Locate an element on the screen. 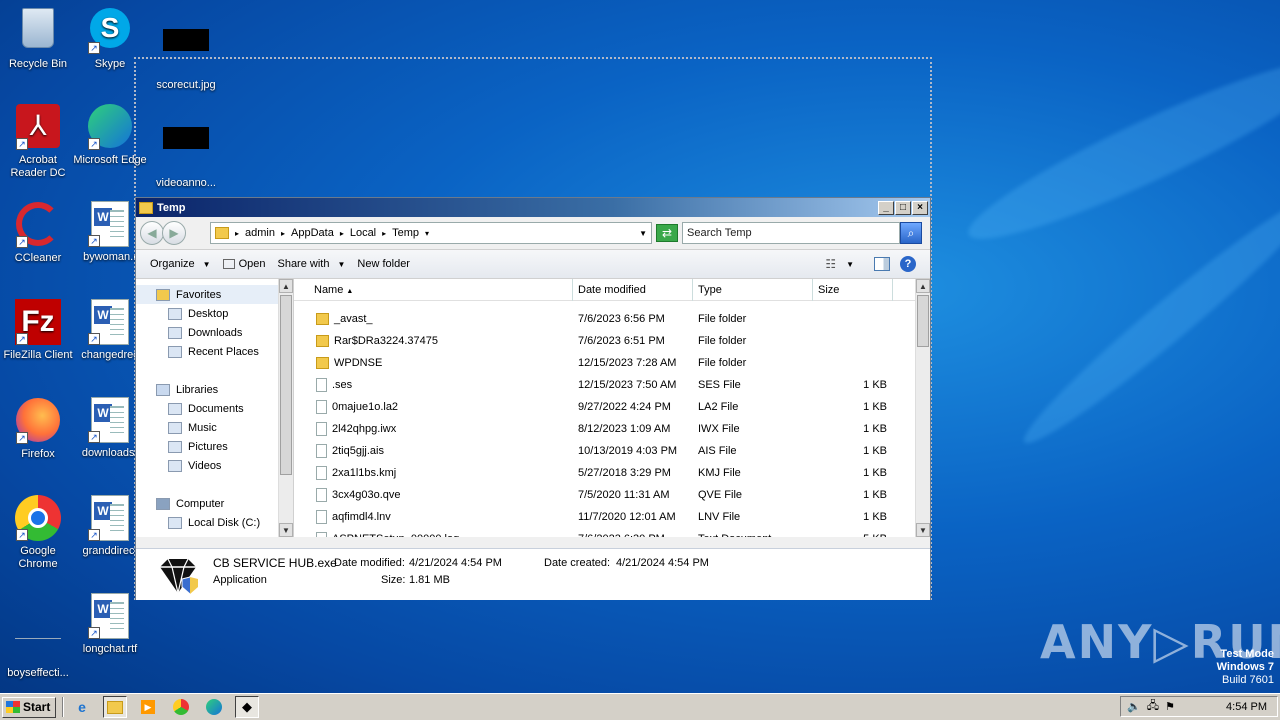  file-row: .ses 12/15/2023 7:50 AM SES File 1 KB is located at coordinates (612, 385).